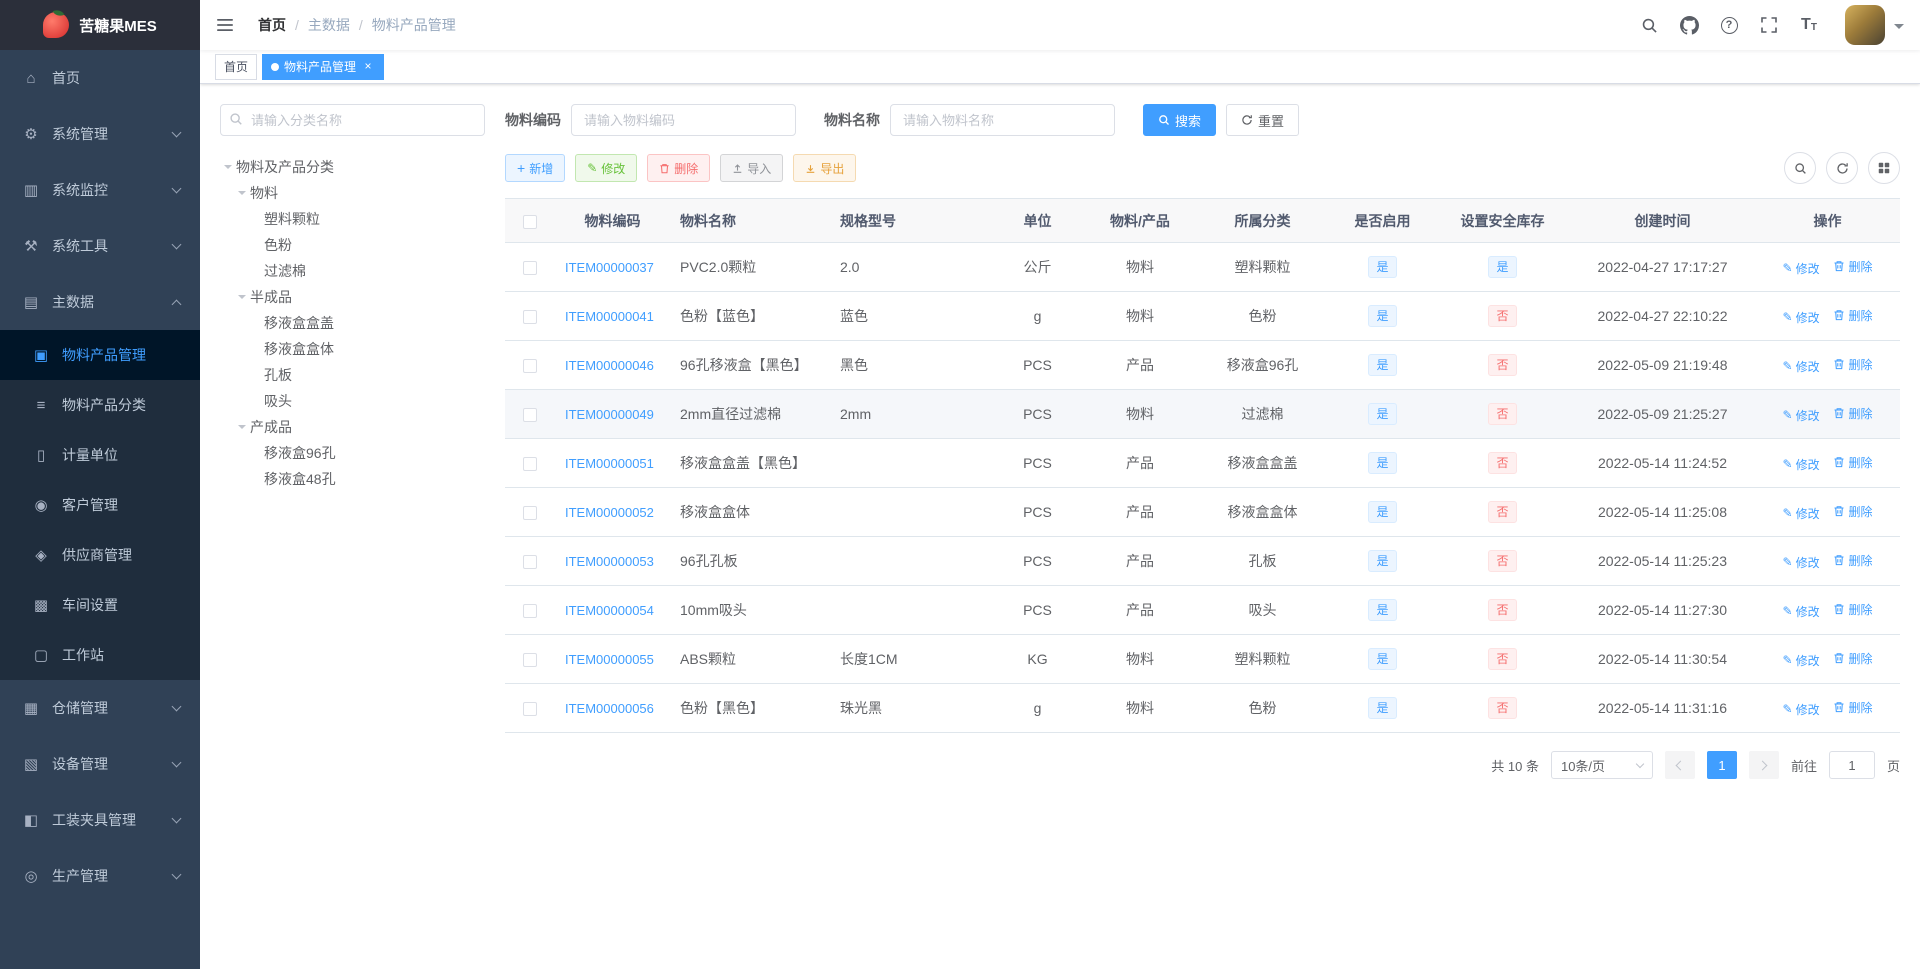 Image resolution: width=1920 pixels, height=969 pixels. Describe the element at coordinates (225, 25) in the screenshot. I see `hamburger-icon` at that location.